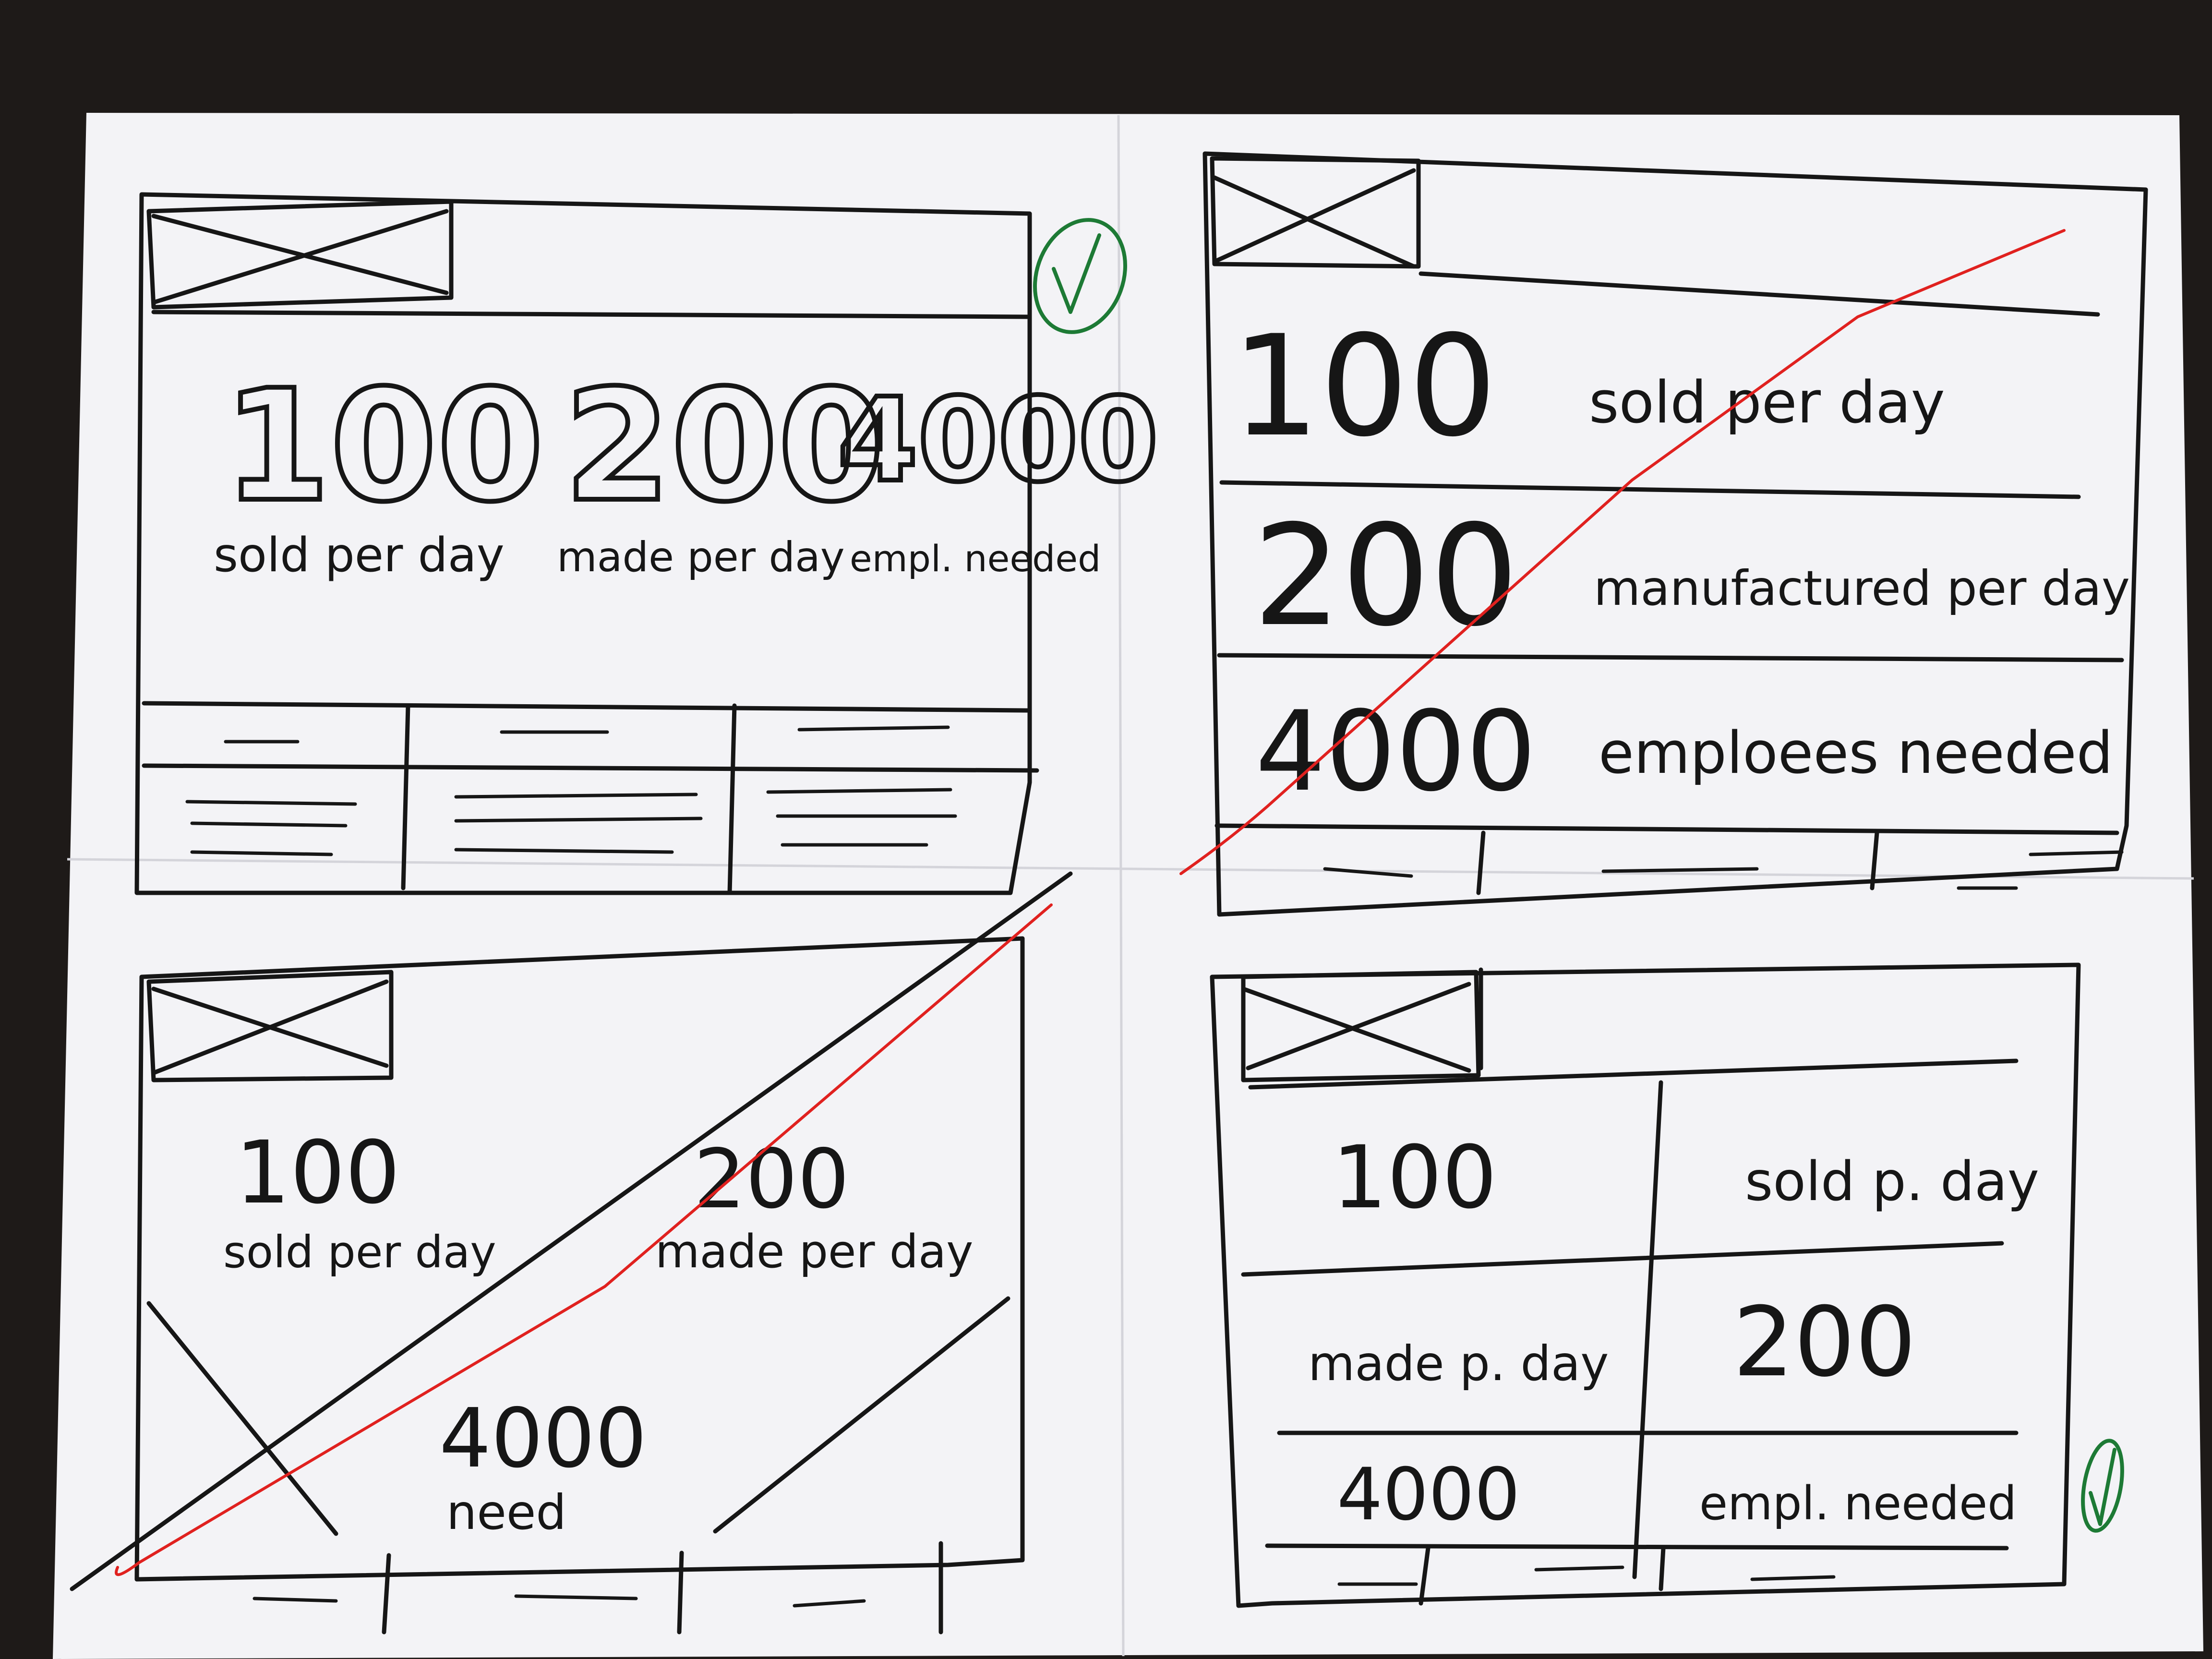 This screenshot has width=2212, height=1659. Describe the element at coordinates (1429, 1495) in the screenshot. I see `sketch-4-row-3-left: 4000` at that location.